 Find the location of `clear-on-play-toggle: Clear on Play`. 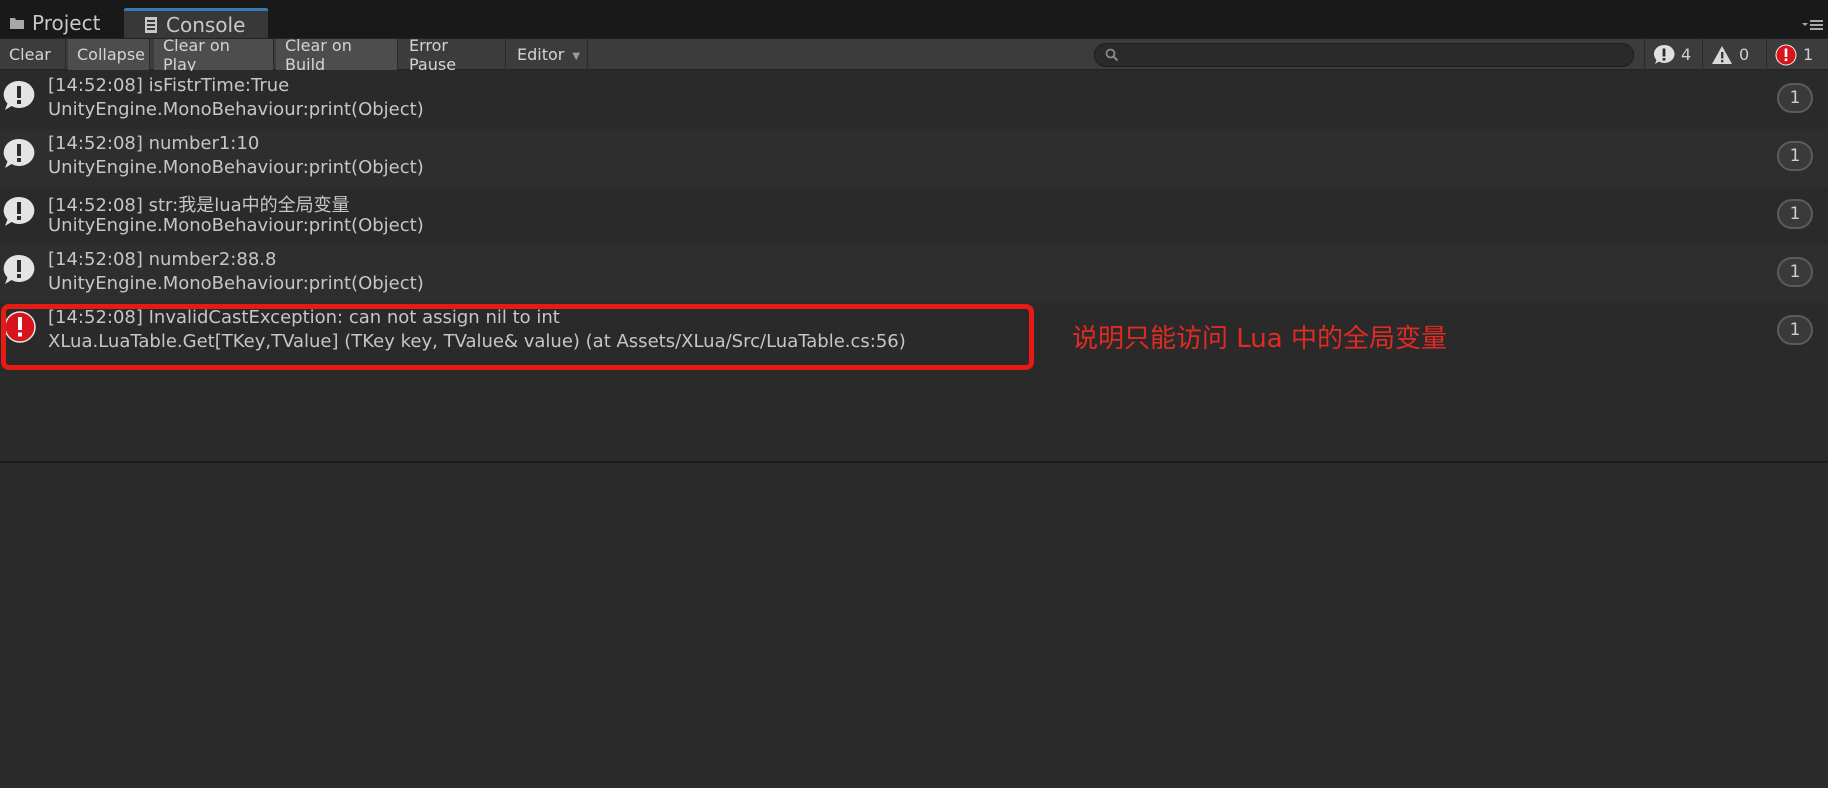

clear-on-play-toggle: Clear on Play is located at coordinates (214, 55).